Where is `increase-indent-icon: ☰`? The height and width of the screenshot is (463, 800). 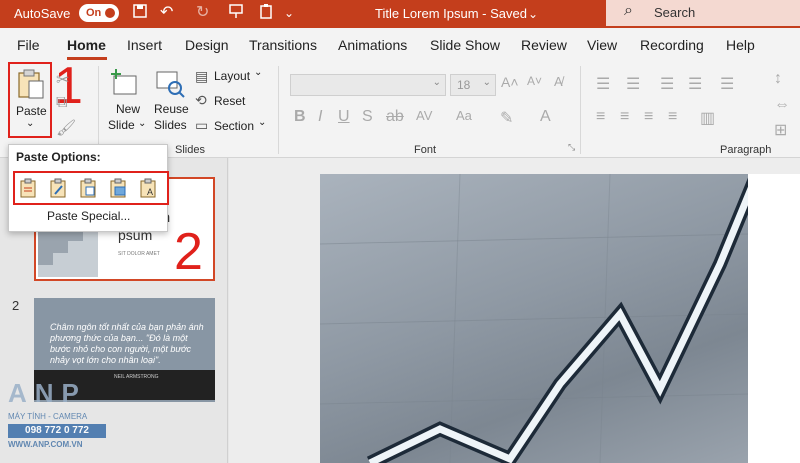
increase-indent-icon: ☰ is located at coordinates (695, 84).